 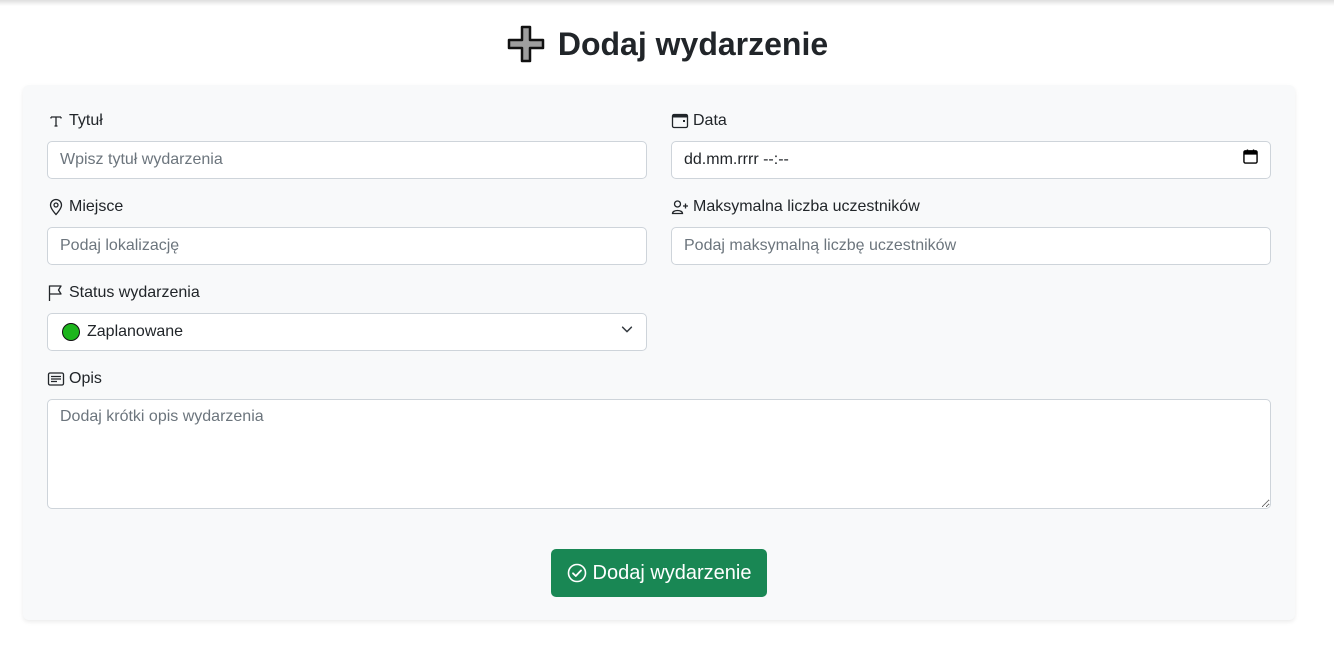 I want to click on status-select: Zaplanowane, so click(x=347, y=332).